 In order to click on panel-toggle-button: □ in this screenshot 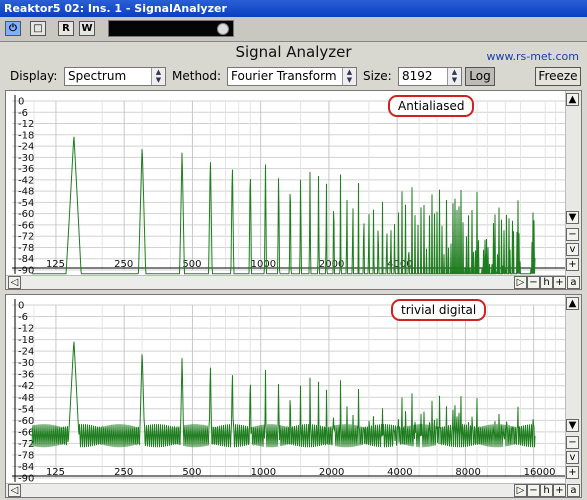, I will do `click(38, 28)`.